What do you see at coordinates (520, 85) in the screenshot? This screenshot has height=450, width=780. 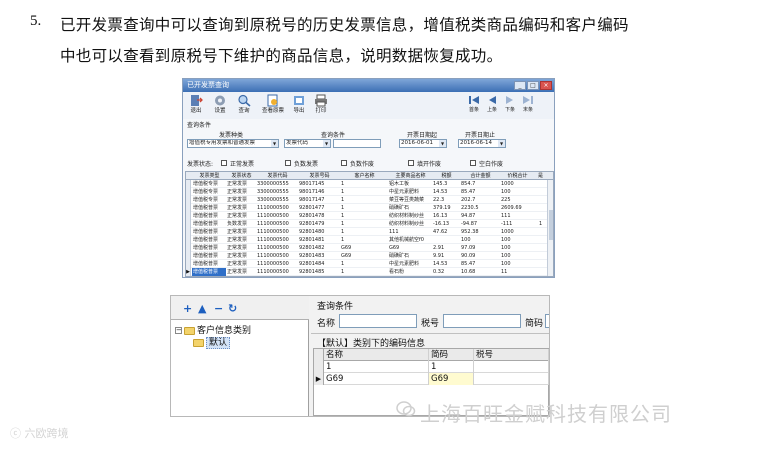 I see `minimize-button: _` at bounding box center [520, 85].